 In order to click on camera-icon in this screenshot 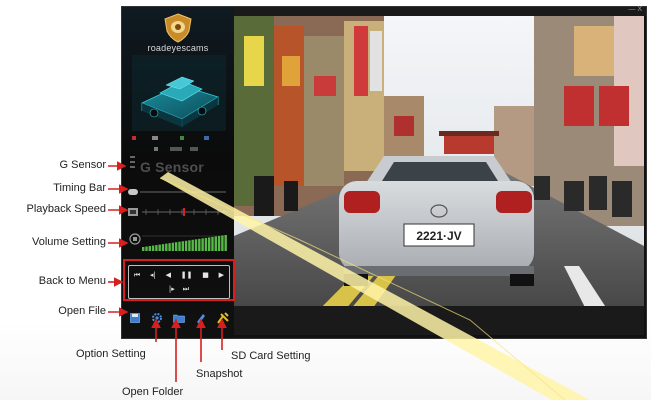, I will do `click(201, 318)`.